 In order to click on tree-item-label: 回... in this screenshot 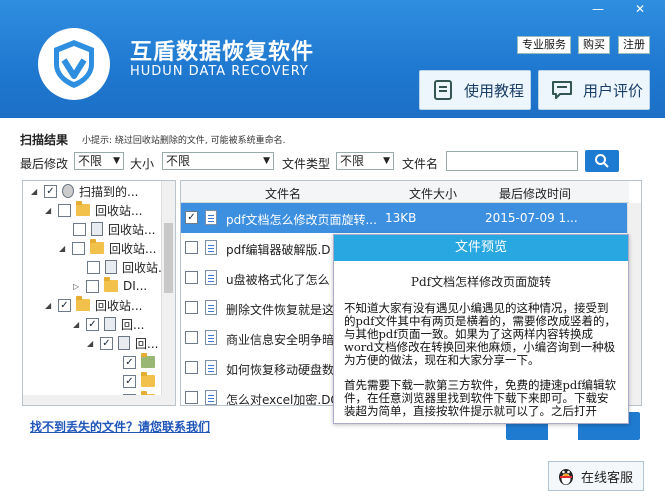, I will do `click(133, 324)`.